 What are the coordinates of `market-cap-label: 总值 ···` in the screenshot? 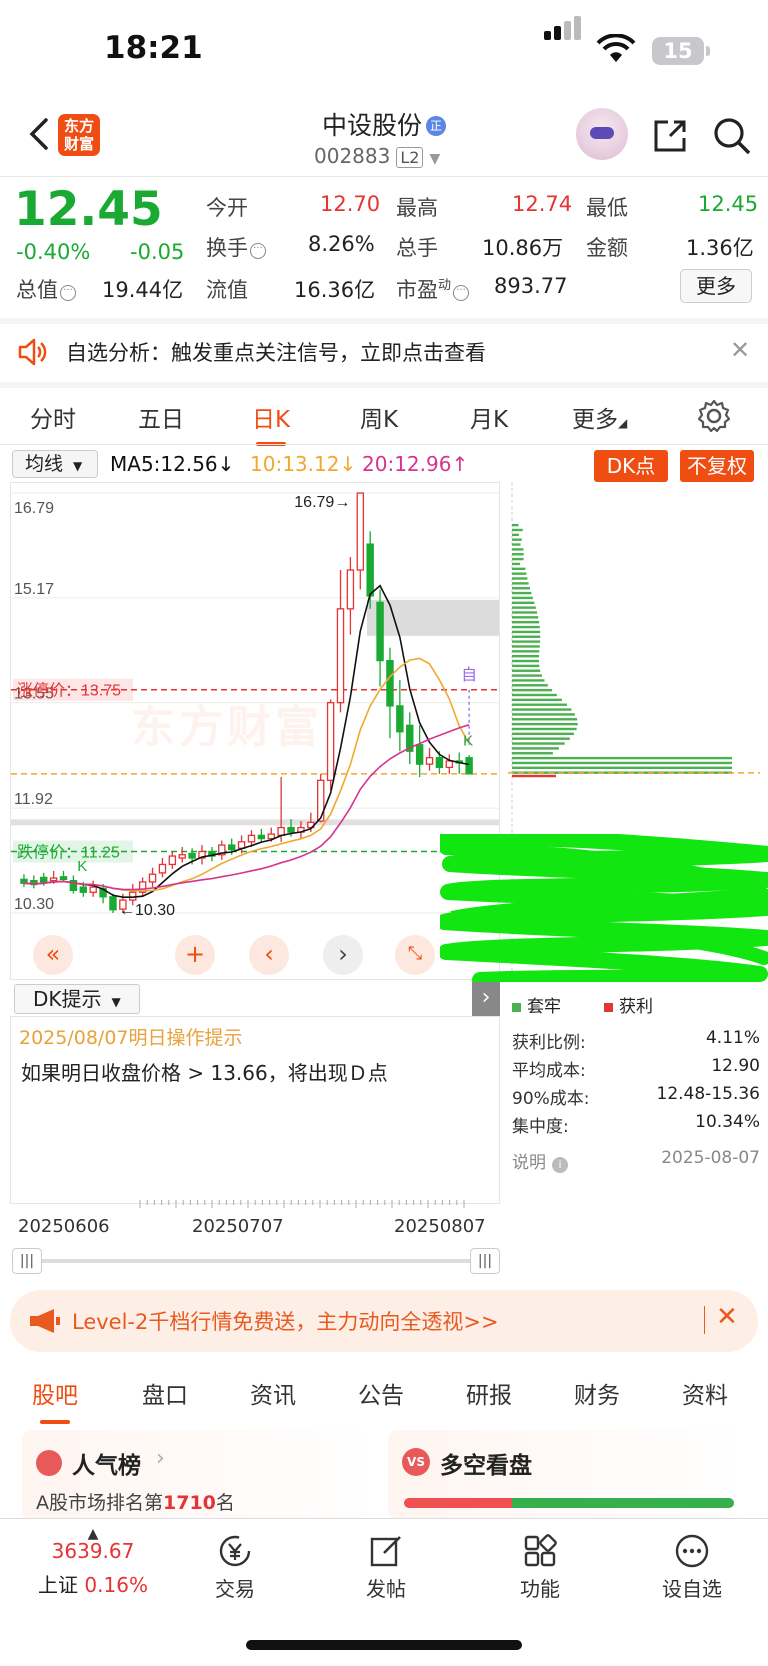 It's located at (46, 289).